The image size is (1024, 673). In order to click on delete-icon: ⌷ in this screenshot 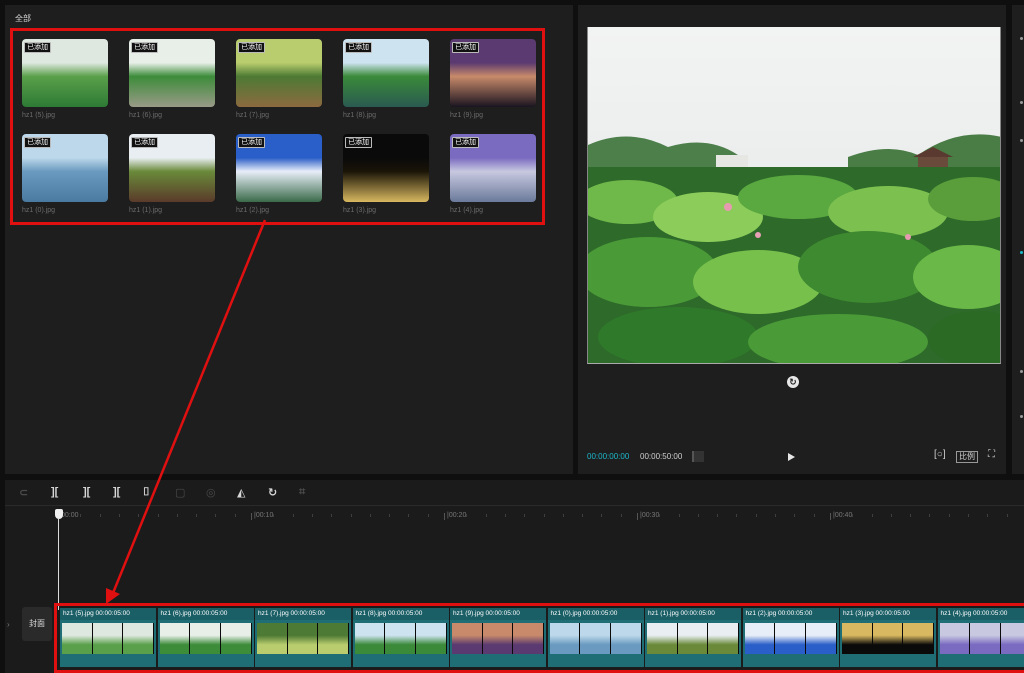, I will do `click(146, 492)`.